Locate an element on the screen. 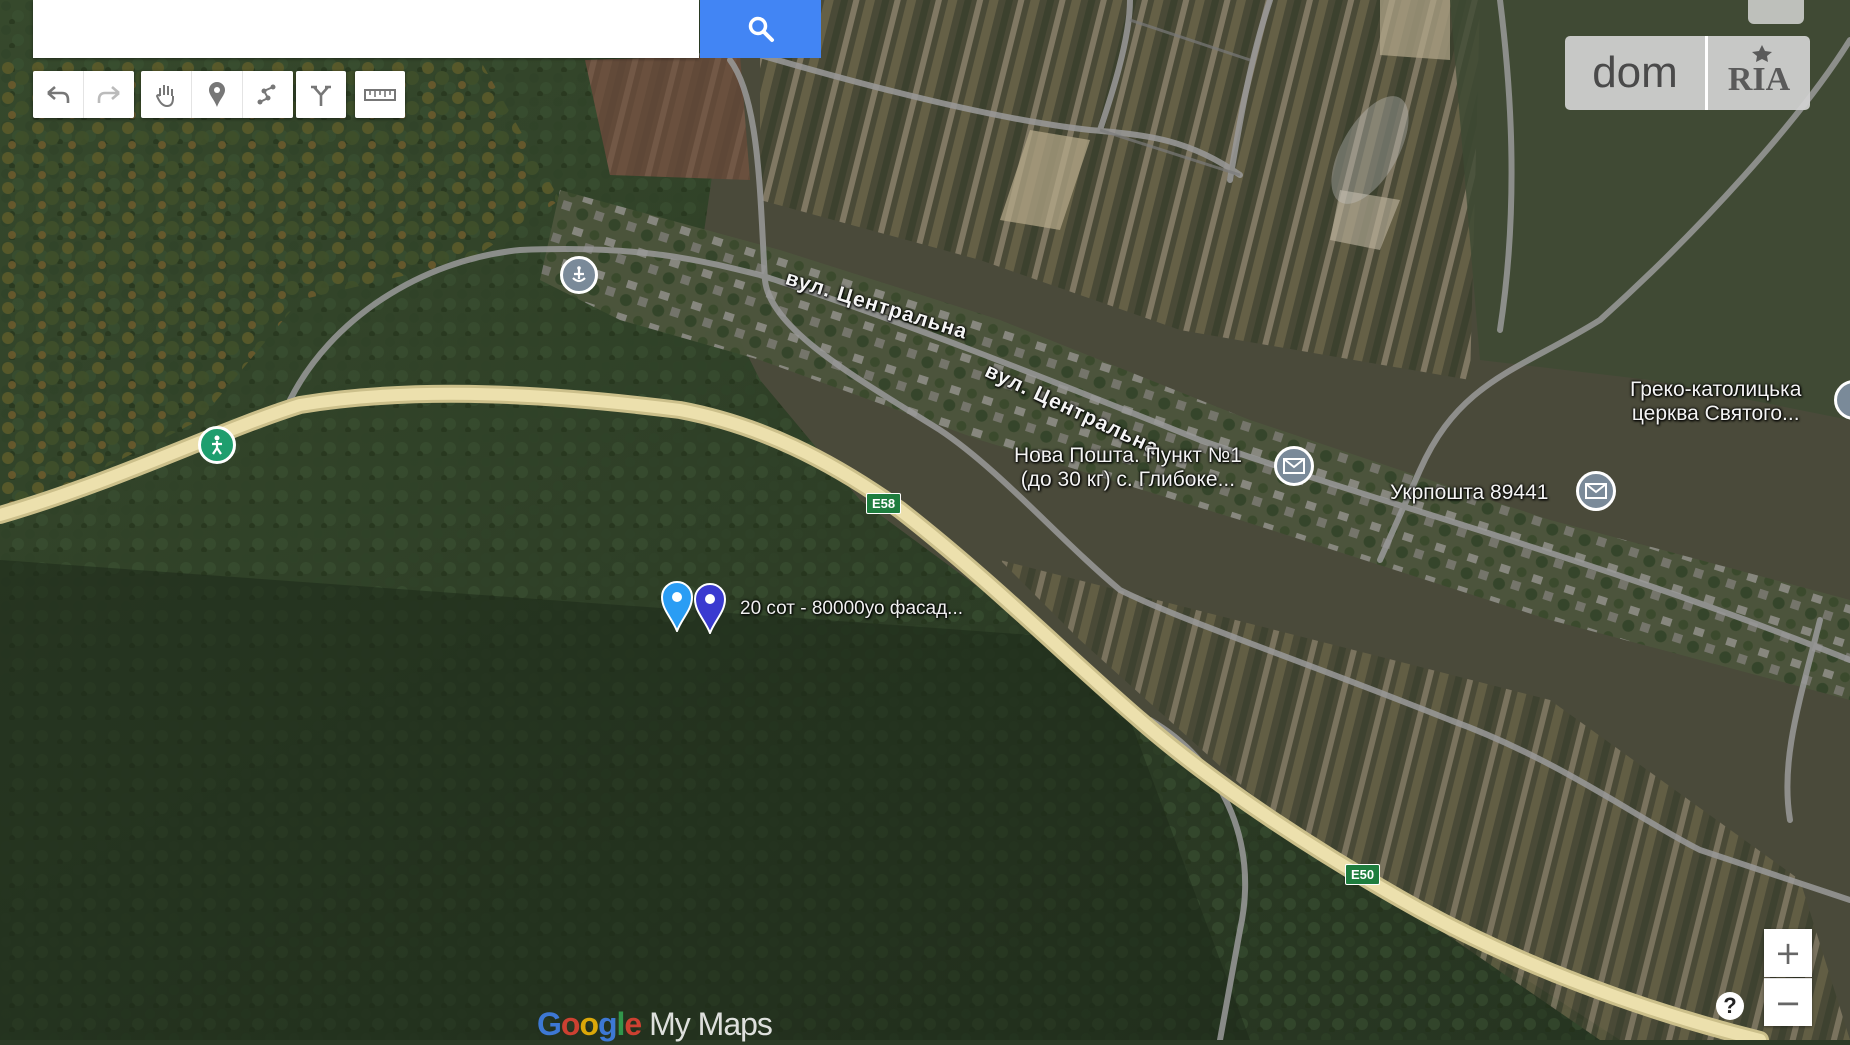  measure-toolbar is located at coordinates (380, 94).